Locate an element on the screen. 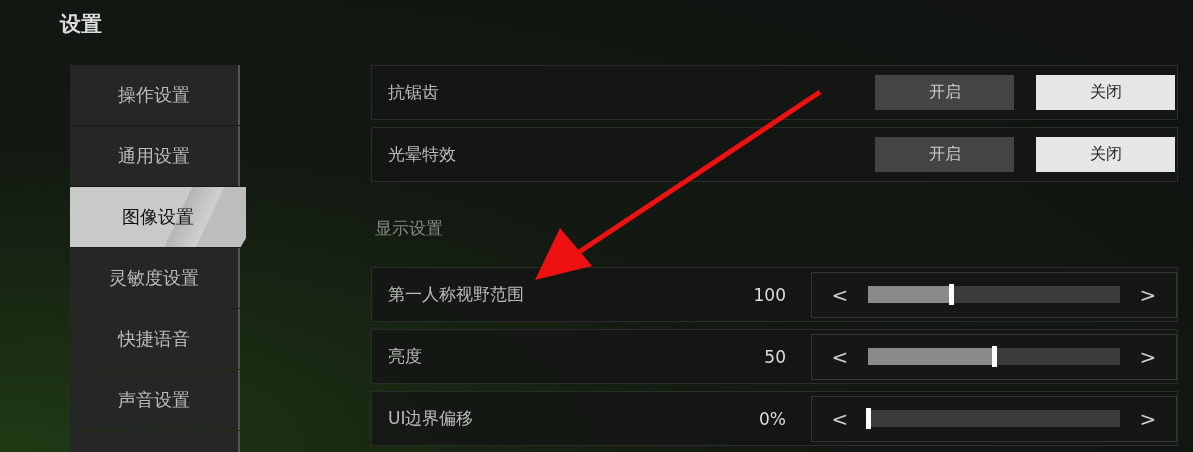 Image resolution: width=1193 pixels, height=452 pixels. sidebar-tab: 通用设置 is located at coordinates (155, 156).